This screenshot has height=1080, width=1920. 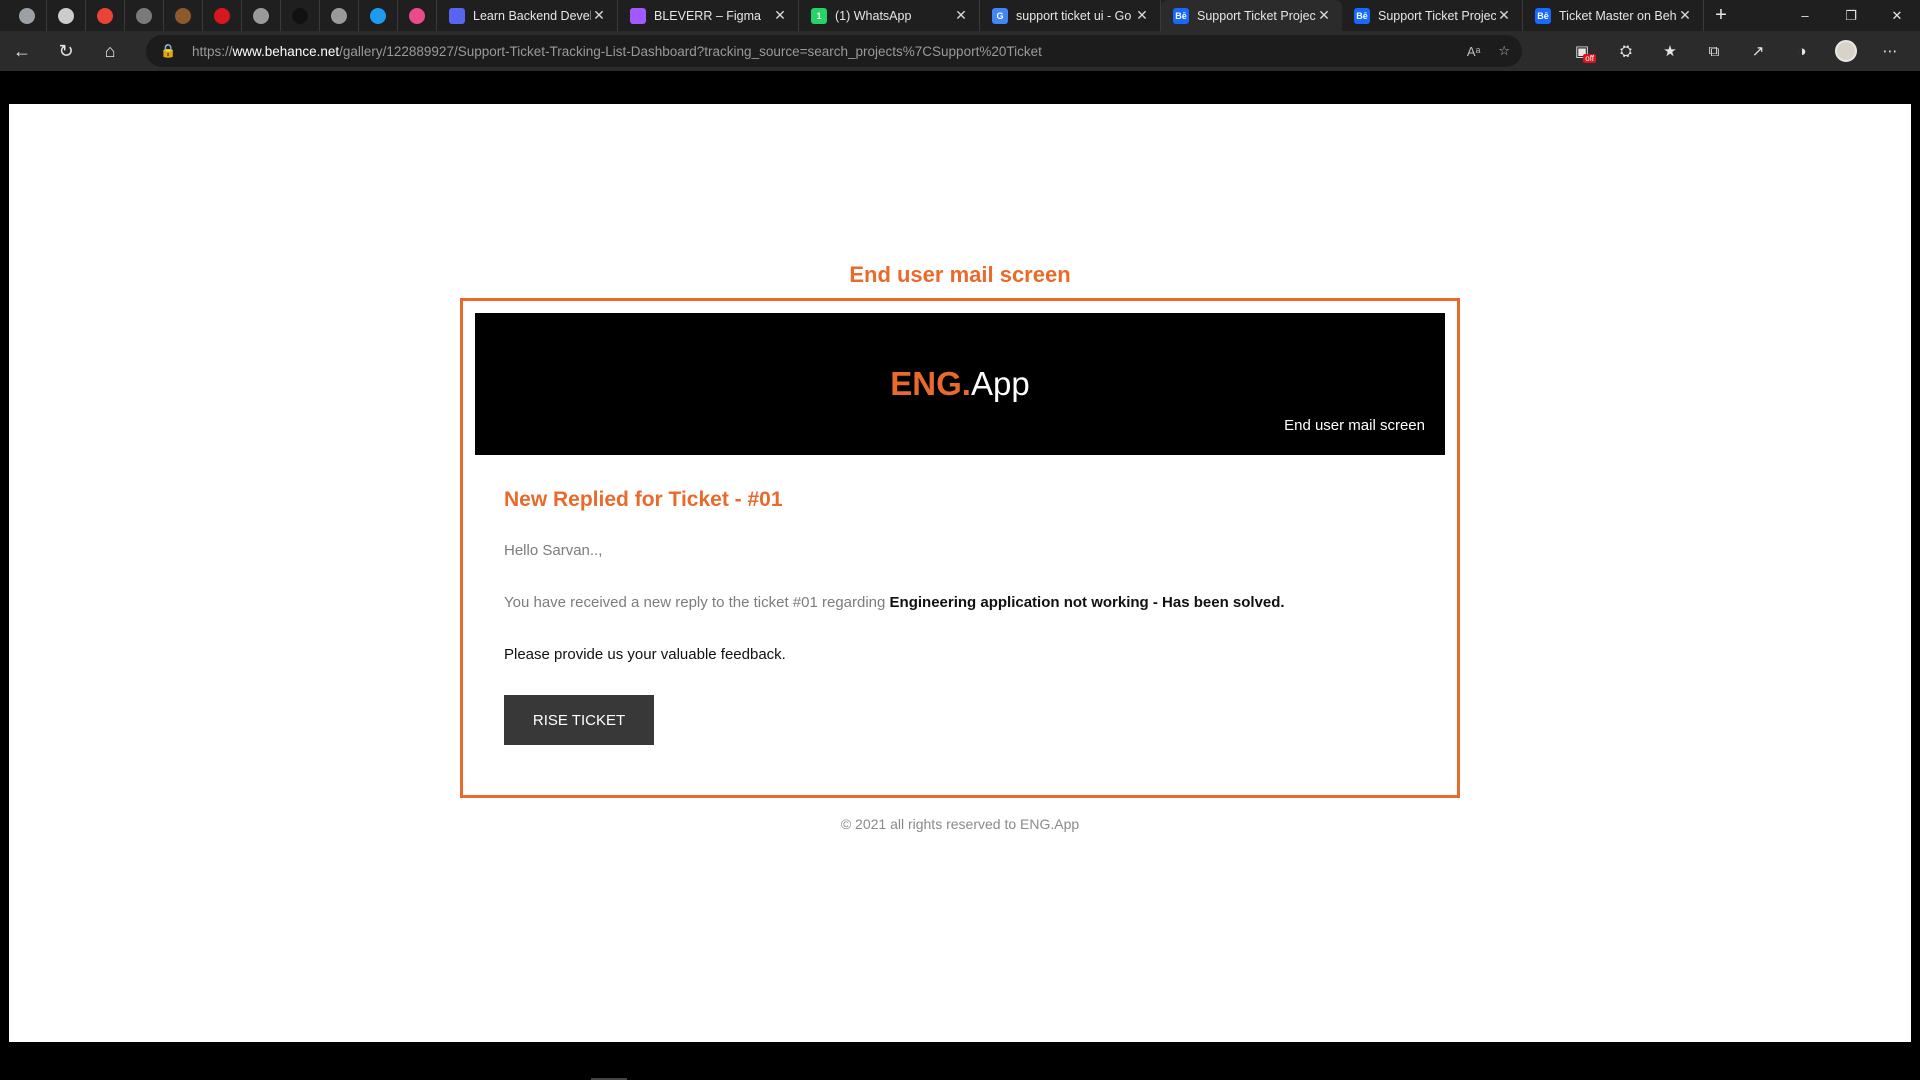 What do you see at coordinates (1582, 51) in the screenshot?
I see `extension-off-icon: ▣ off` at bounding box center [1582, 51].